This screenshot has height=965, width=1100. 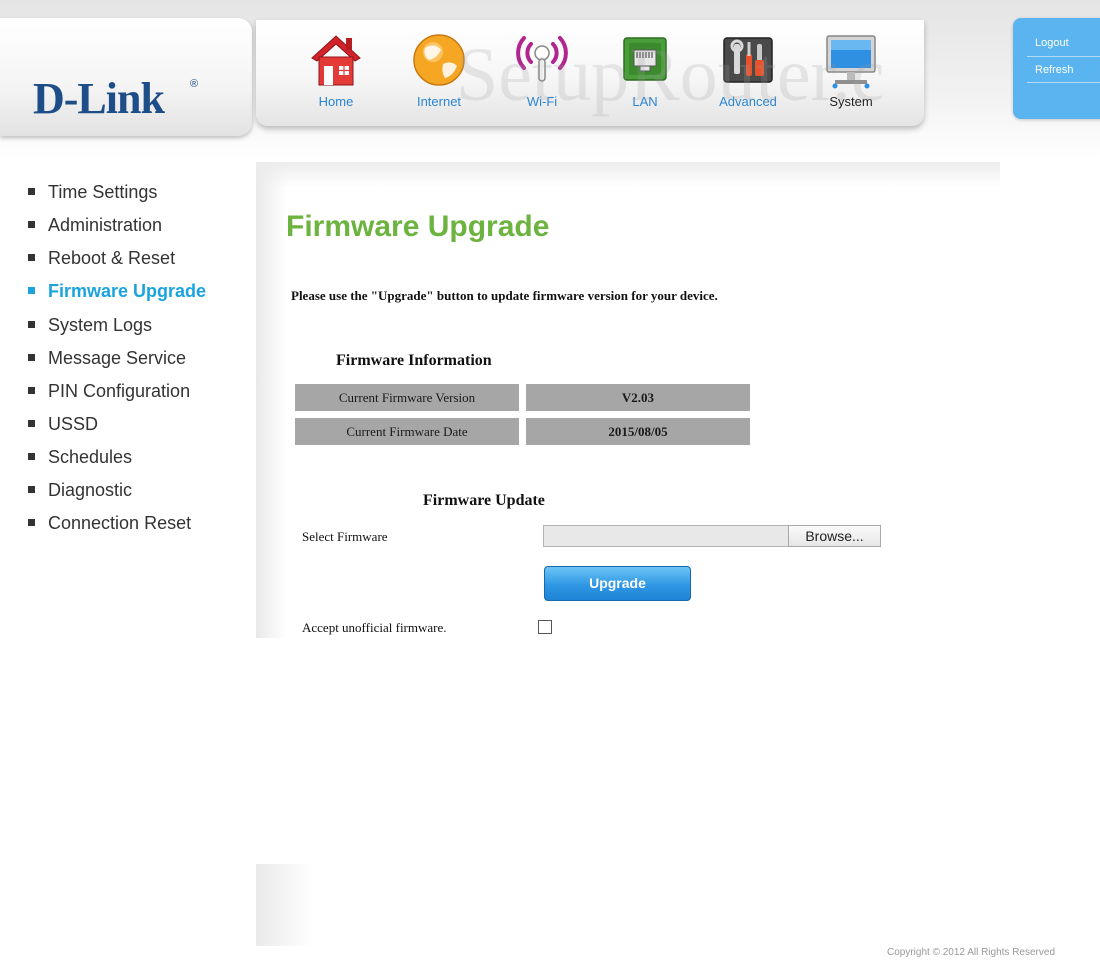 I want to click on sidebar-item-reboot-reset: Reboot & Reset, so click(x=101, y=263).